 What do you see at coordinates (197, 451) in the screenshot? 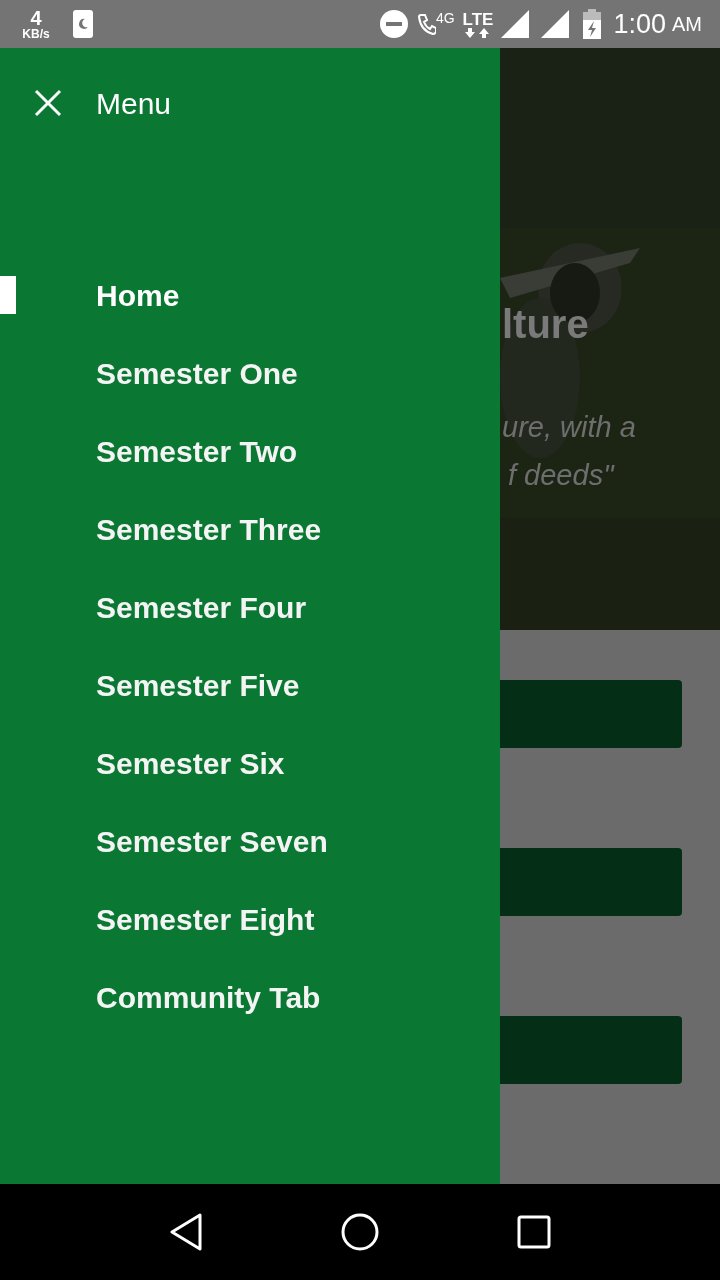
I see `menu-item: Semester Two` at bounding box center [197, 451].